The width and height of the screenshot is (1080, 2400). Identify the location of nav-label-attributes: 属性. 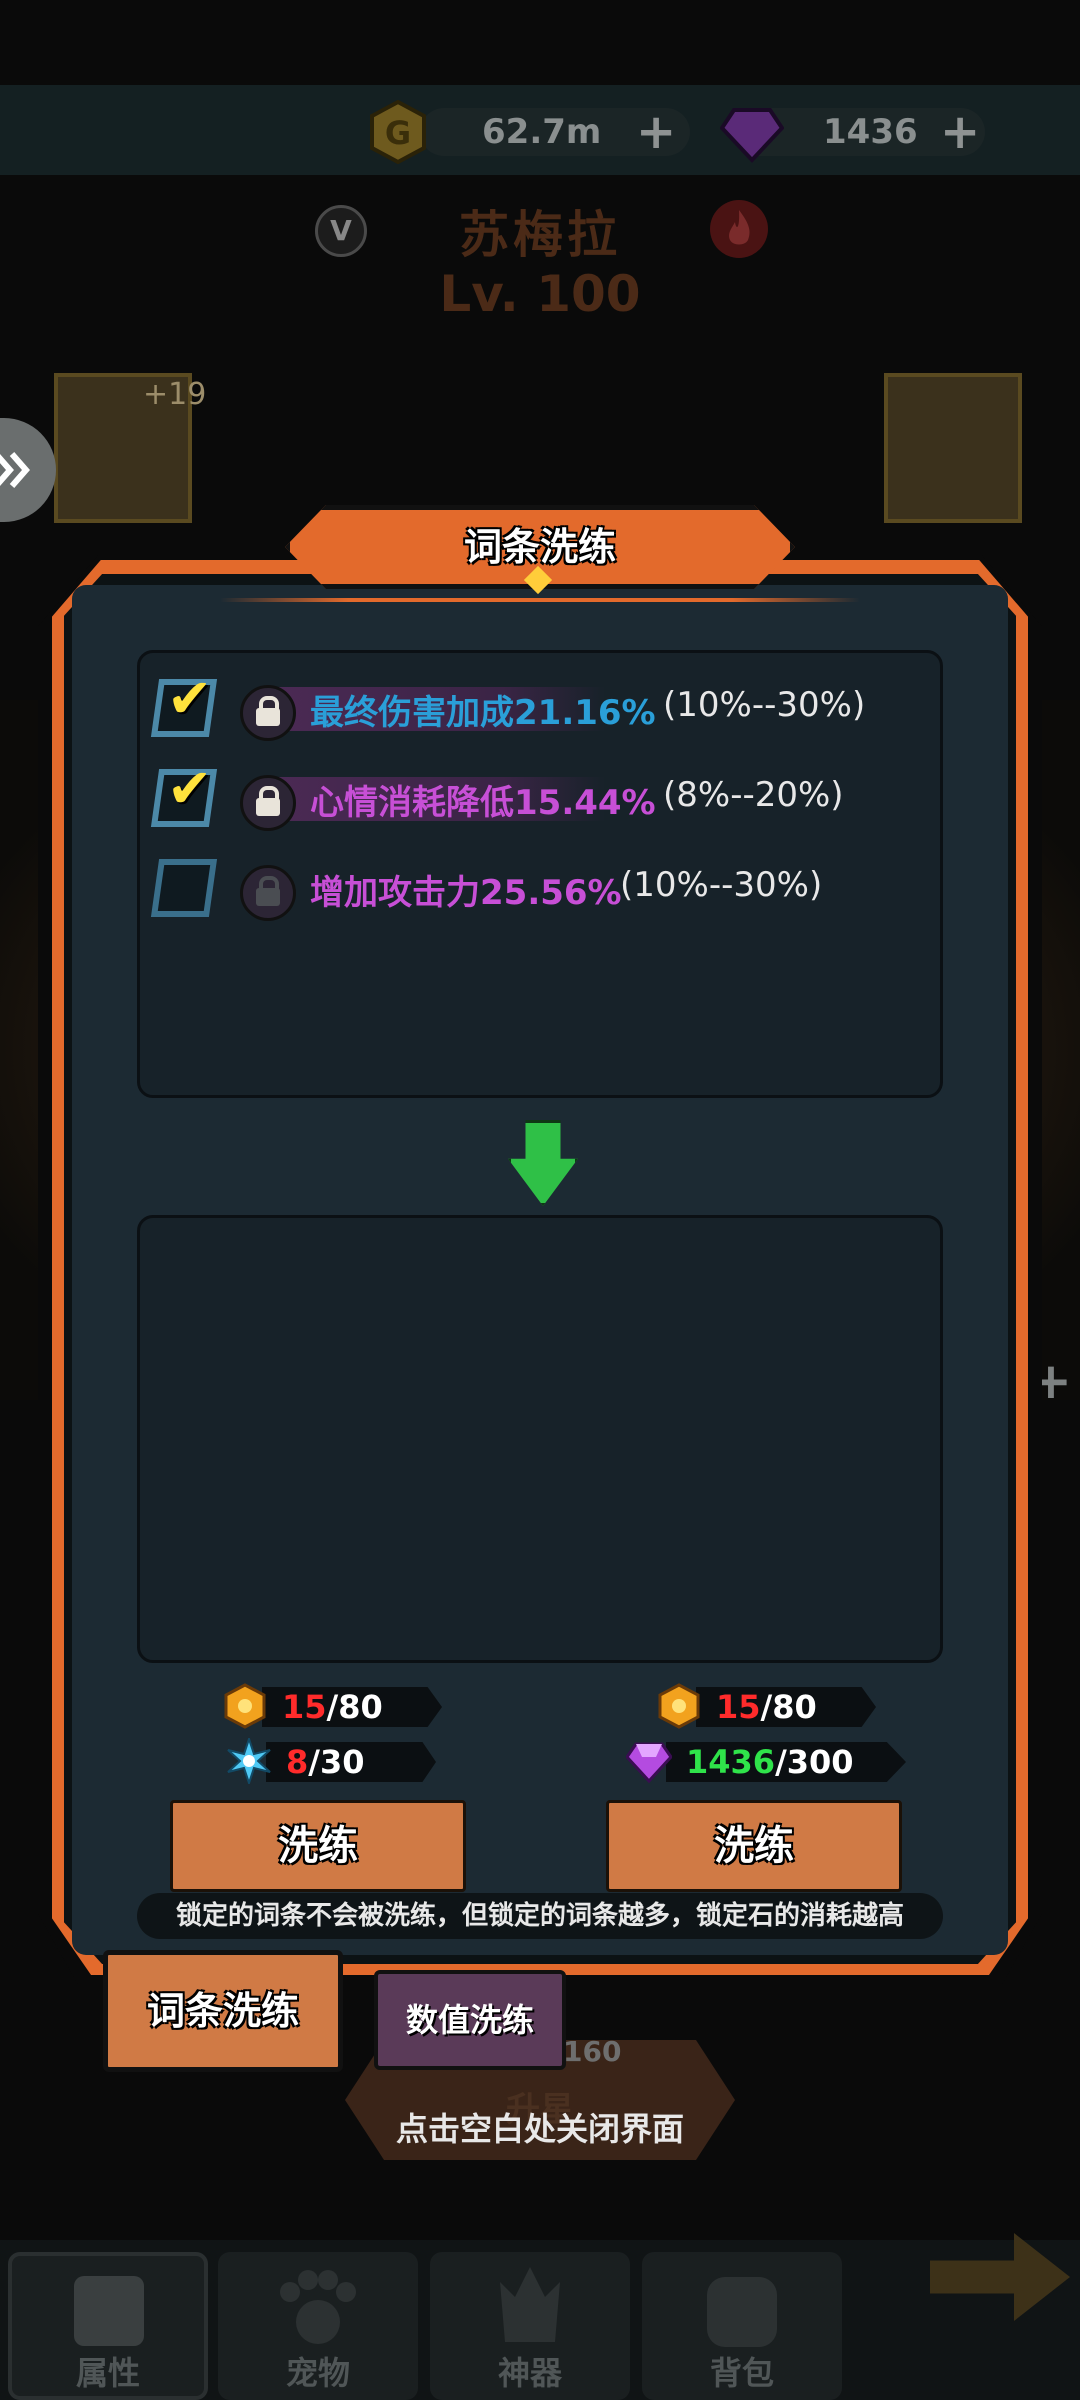
(107, 2373).